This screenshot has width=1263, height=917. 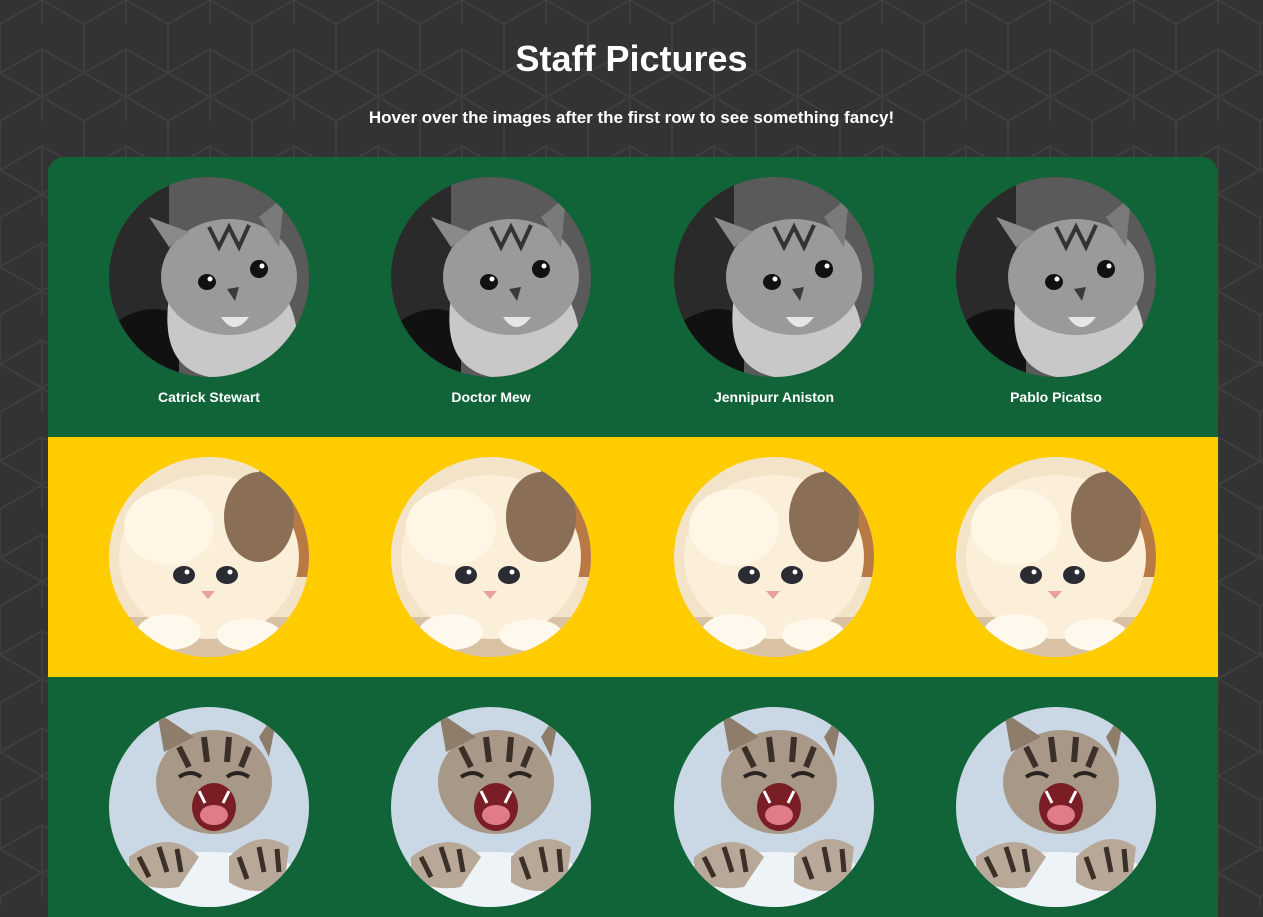 I want to click on staff-card: Doctor Mew, so click(x=491, y=291).